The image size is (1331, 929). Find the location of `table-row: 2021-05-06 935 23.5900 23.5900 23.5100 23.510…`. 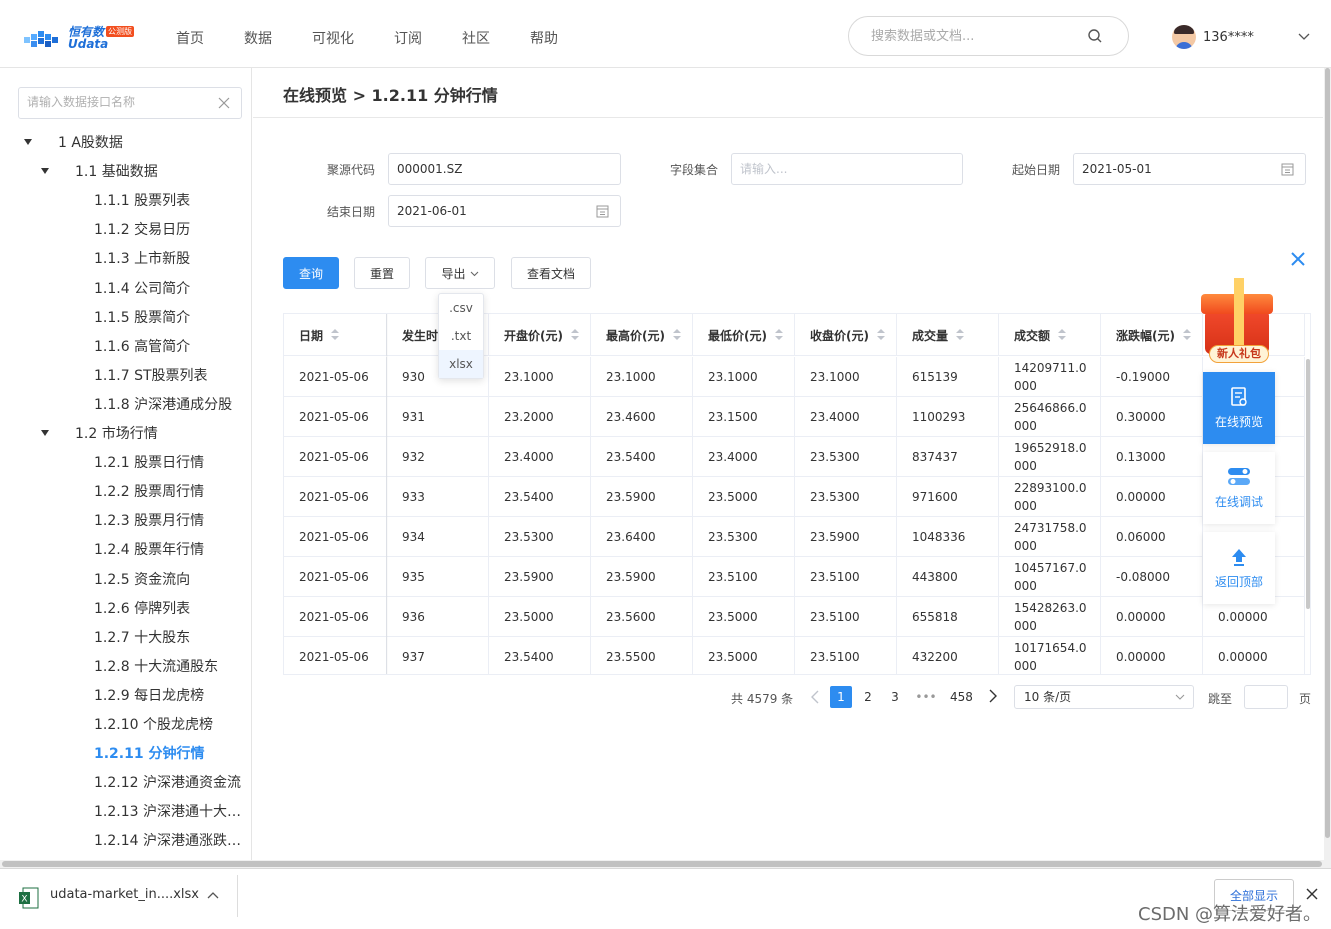

table-row: 2021-05-06 935 23.5900 23.5900 23.5100 23.510… is located at coordinates (794, 577).